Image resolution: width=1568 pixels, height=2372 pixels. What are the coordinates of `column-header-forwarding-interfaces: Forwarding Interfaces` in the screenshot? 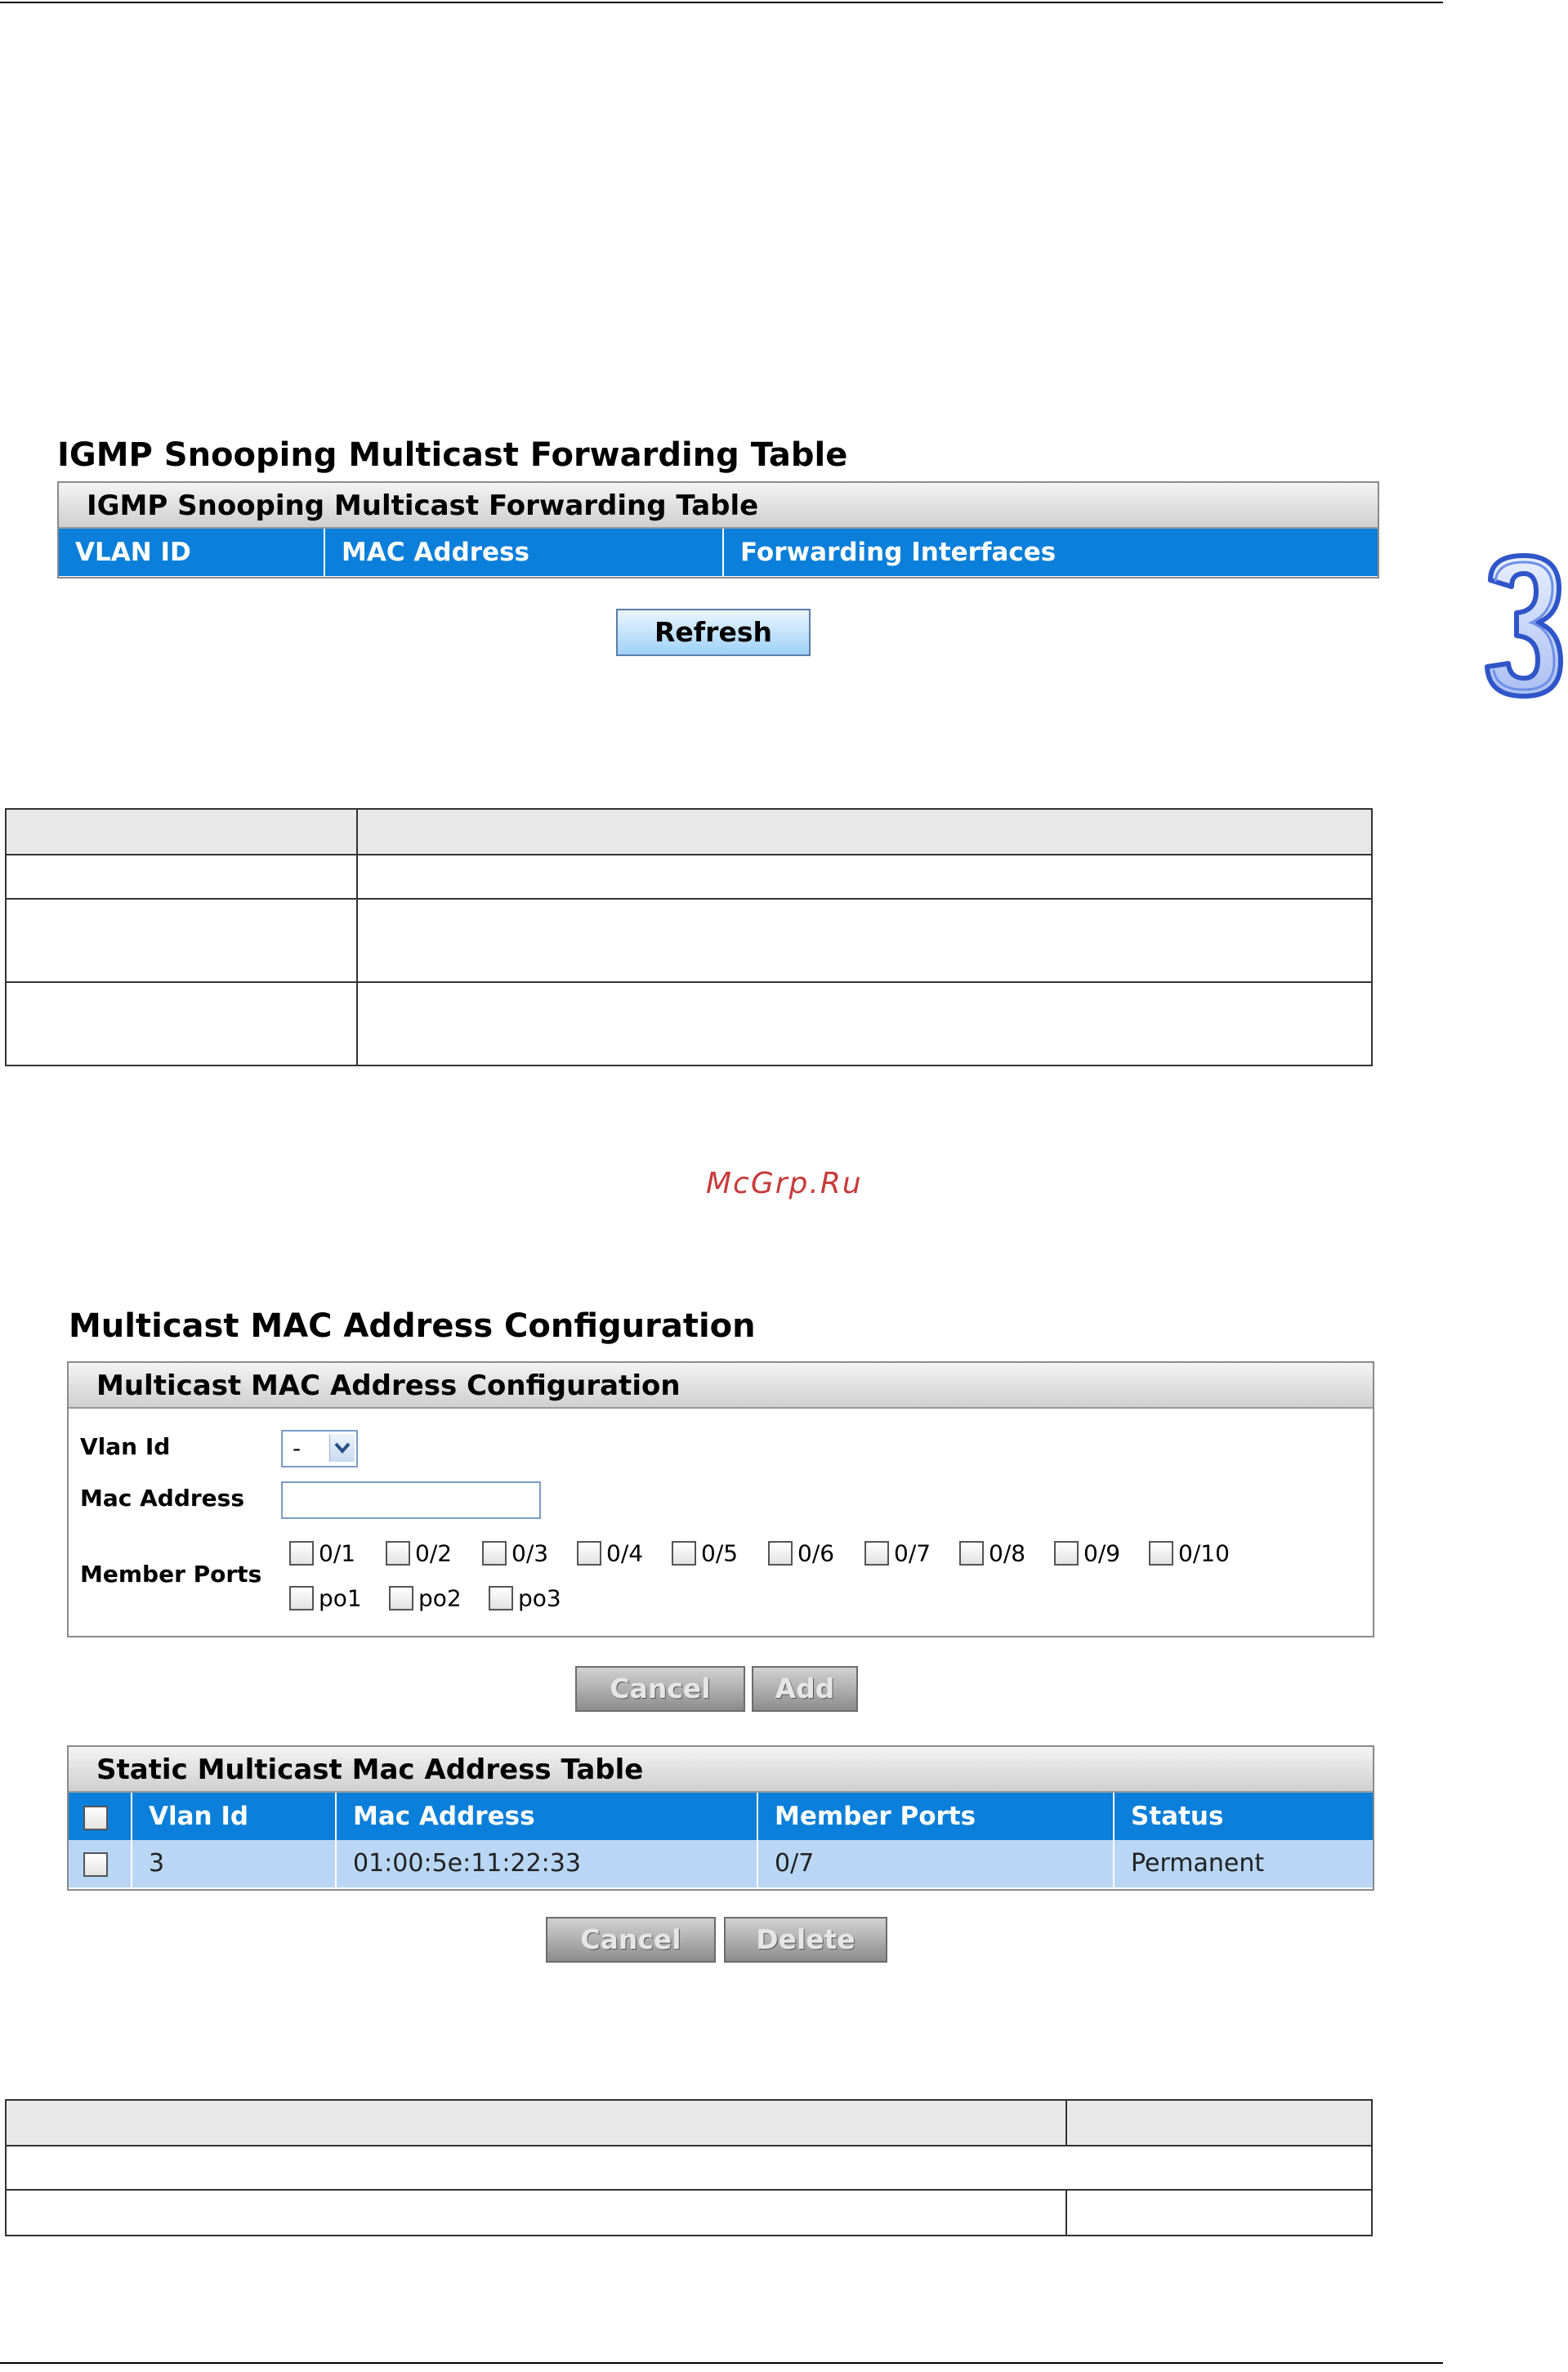 It's located at (898, 552).